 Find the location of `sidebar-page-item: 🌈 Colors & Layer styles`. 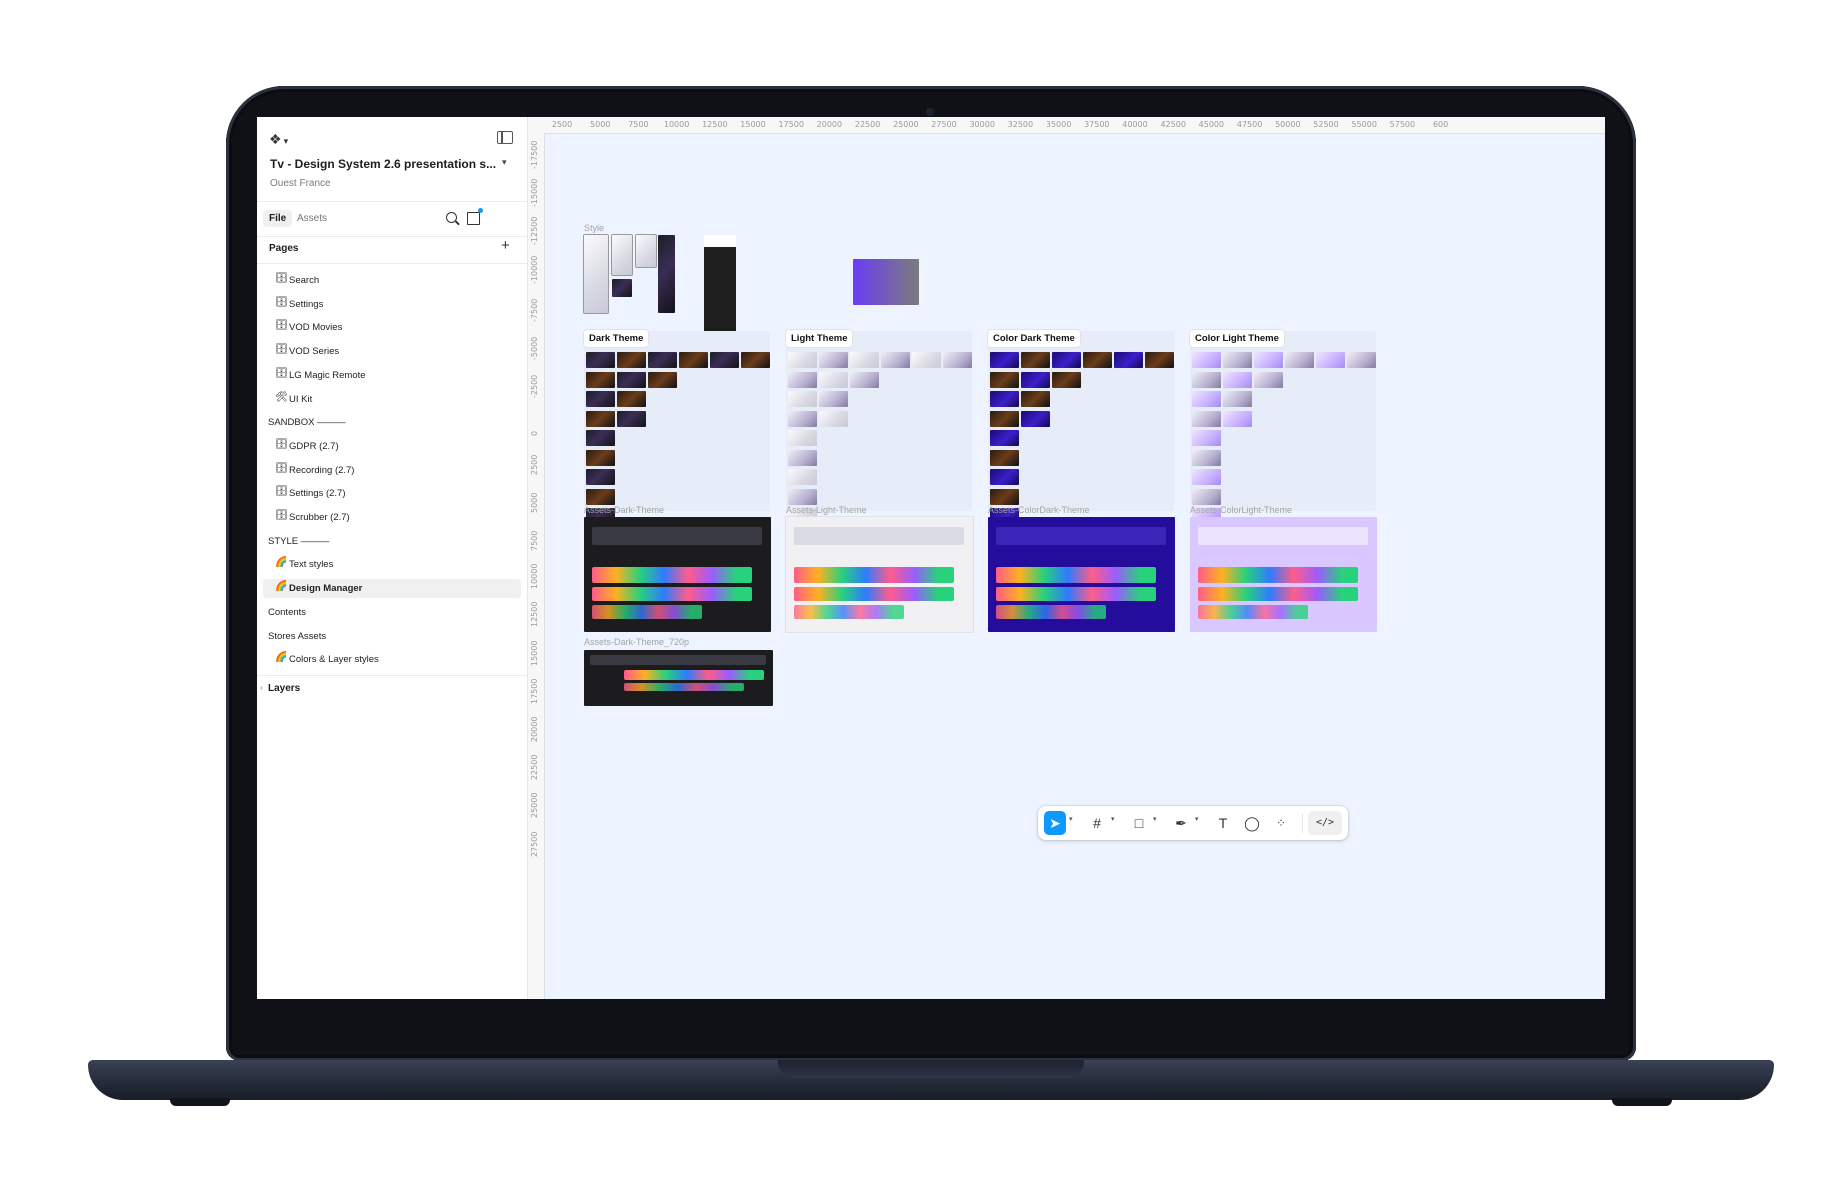

sidebar-page-item: 🌈 Colors & Layer styles is located at coordinates (389, 659).